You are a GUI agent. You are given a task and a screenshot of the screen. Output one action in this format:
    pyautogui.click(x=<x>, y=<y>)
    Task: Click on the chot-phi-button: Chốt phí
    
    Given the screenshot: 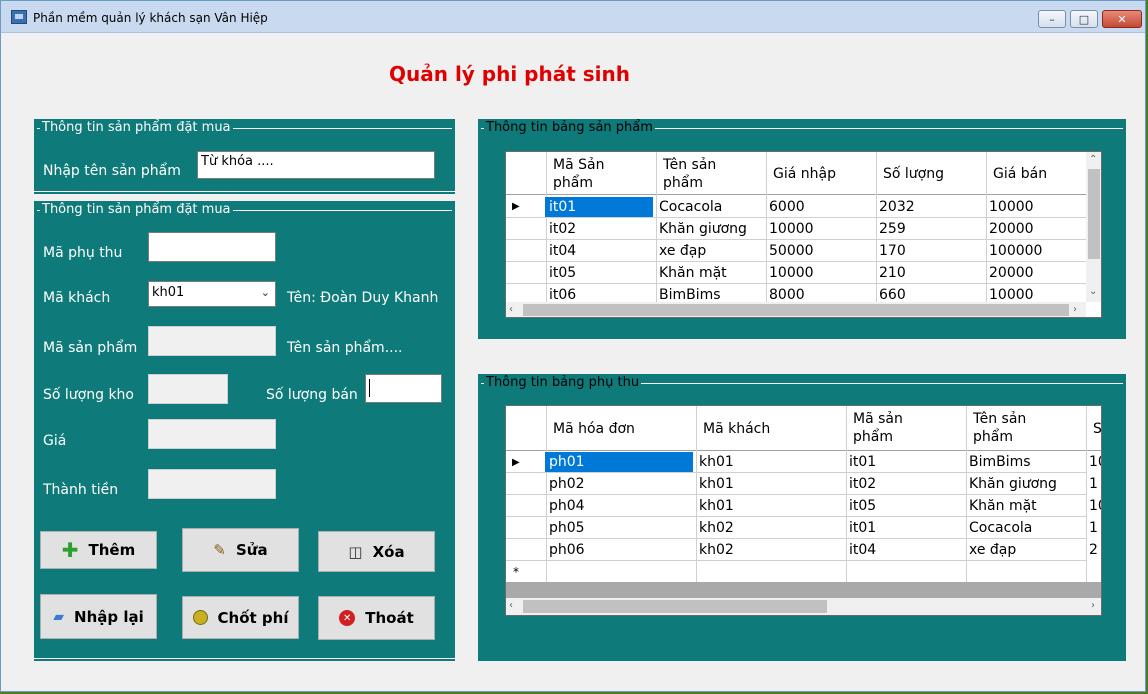 What is the action you would take?
    pyautogui.click(x=240, y=617)
    